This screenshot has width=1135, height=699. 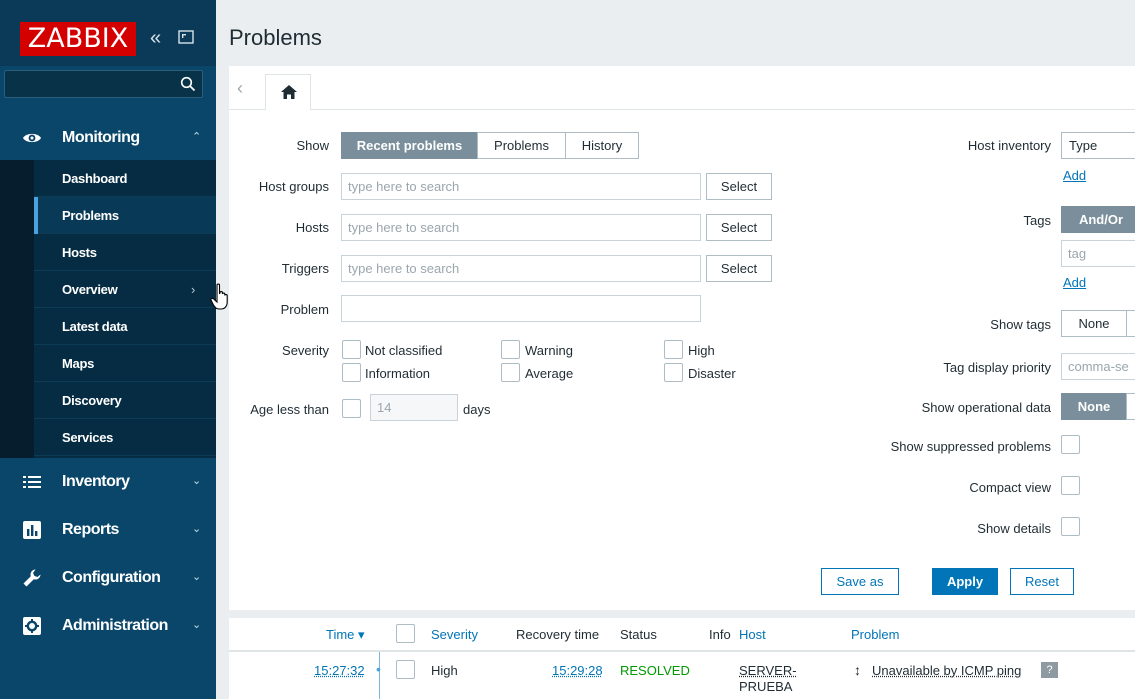 I want to click on host-groups-input: type here to search, so click(x=521, y=186).